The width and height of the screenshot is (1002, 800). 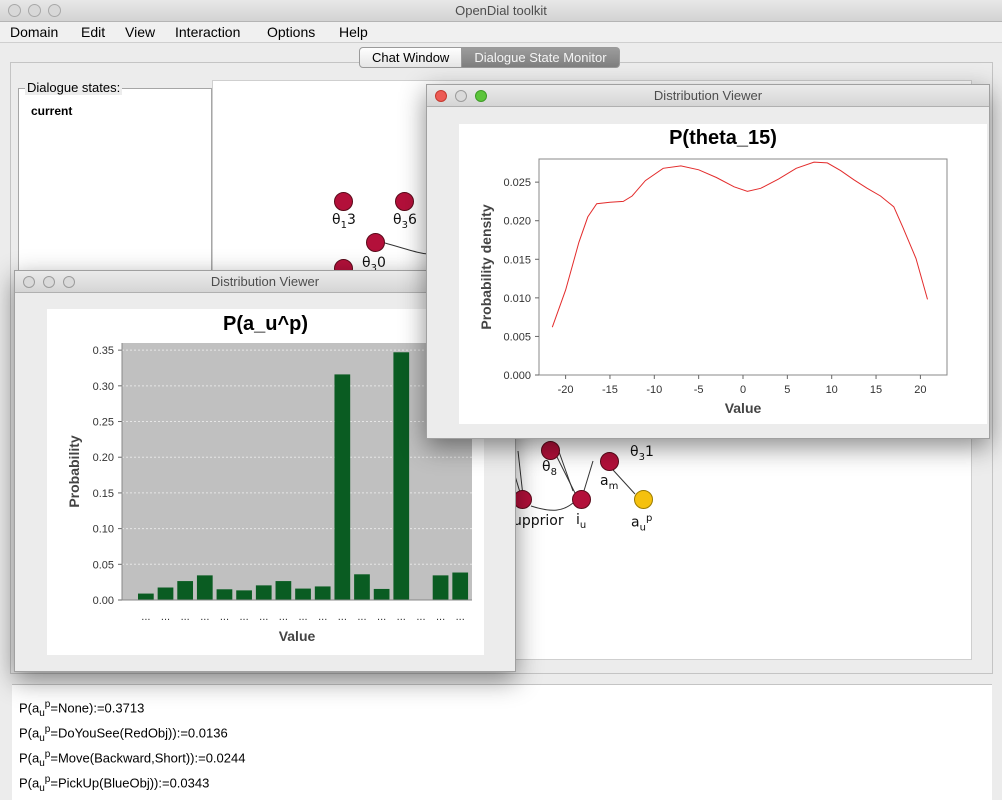 I want to click on output-line: P(aup=Move(Backward,Short)):=0.0244, so click(x=132, y=759).